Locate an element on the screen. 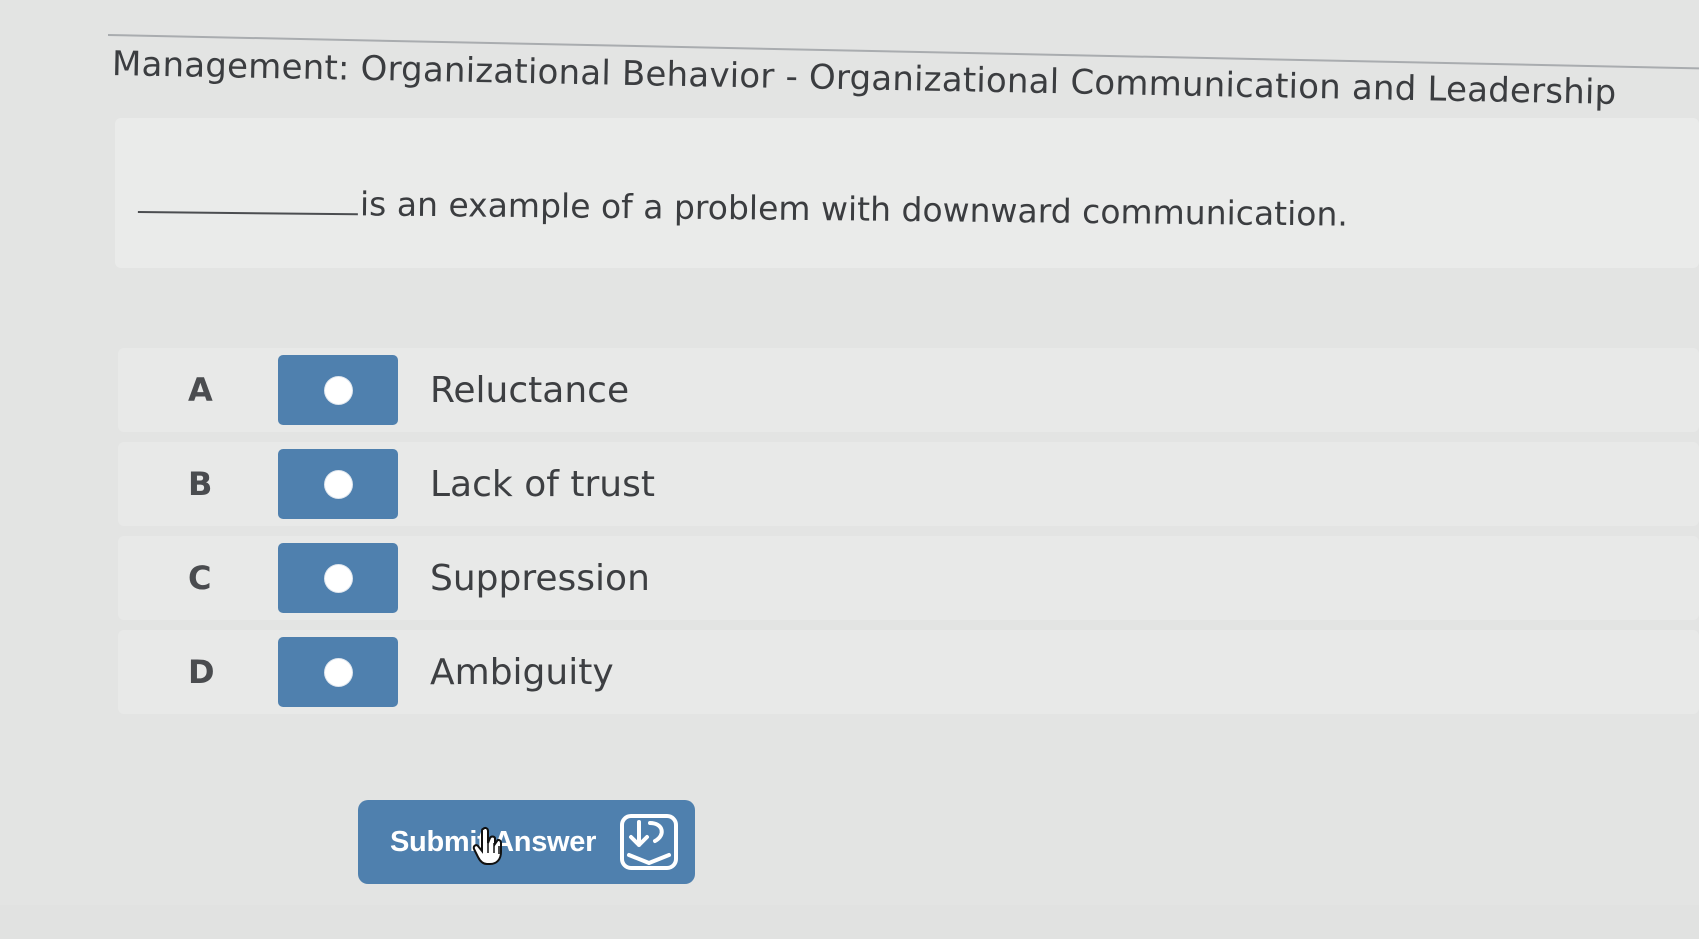  page-footer-area is located at coordinates (849, 922).